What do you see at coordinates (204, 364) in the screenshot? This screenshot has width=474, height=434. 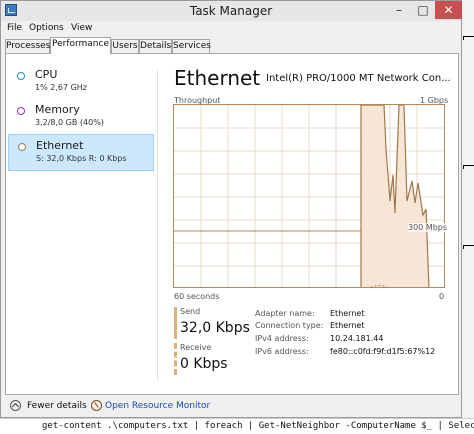 I see `receive-value: 0 Kbps` at bounding box center [204, 364].